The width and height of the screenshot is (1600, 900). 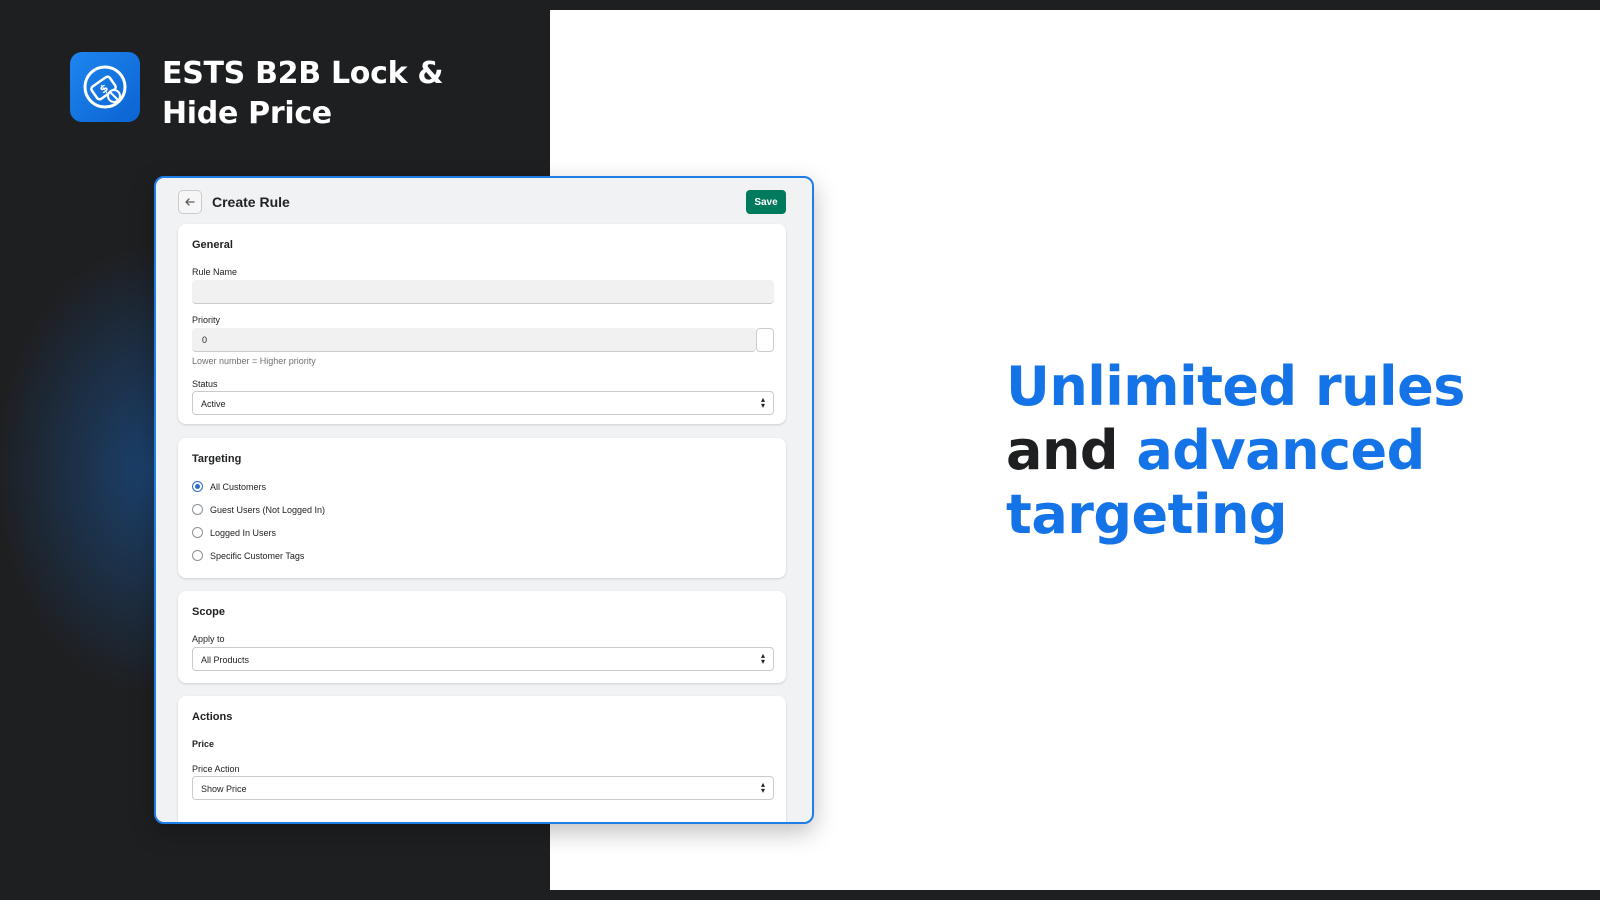 I want to click on price-action-select: Show Price ▴ ▾, so click(x=483, y=788).